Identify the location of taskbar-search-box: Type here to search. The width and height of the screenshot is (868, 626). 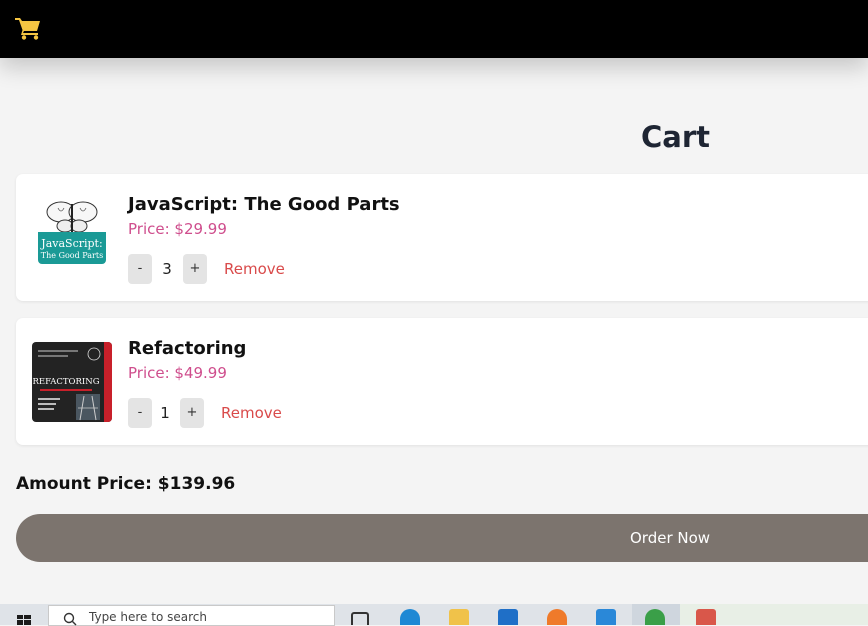
(191, 615).